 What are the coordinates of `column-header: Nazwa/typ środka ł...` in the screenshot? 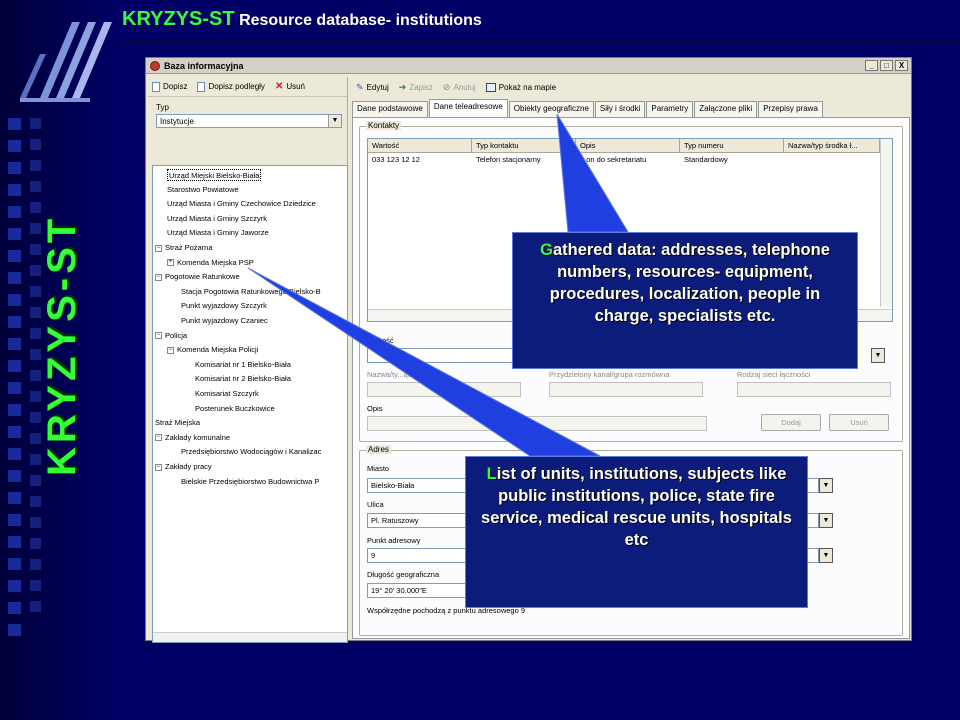 It's located at (832, 145).